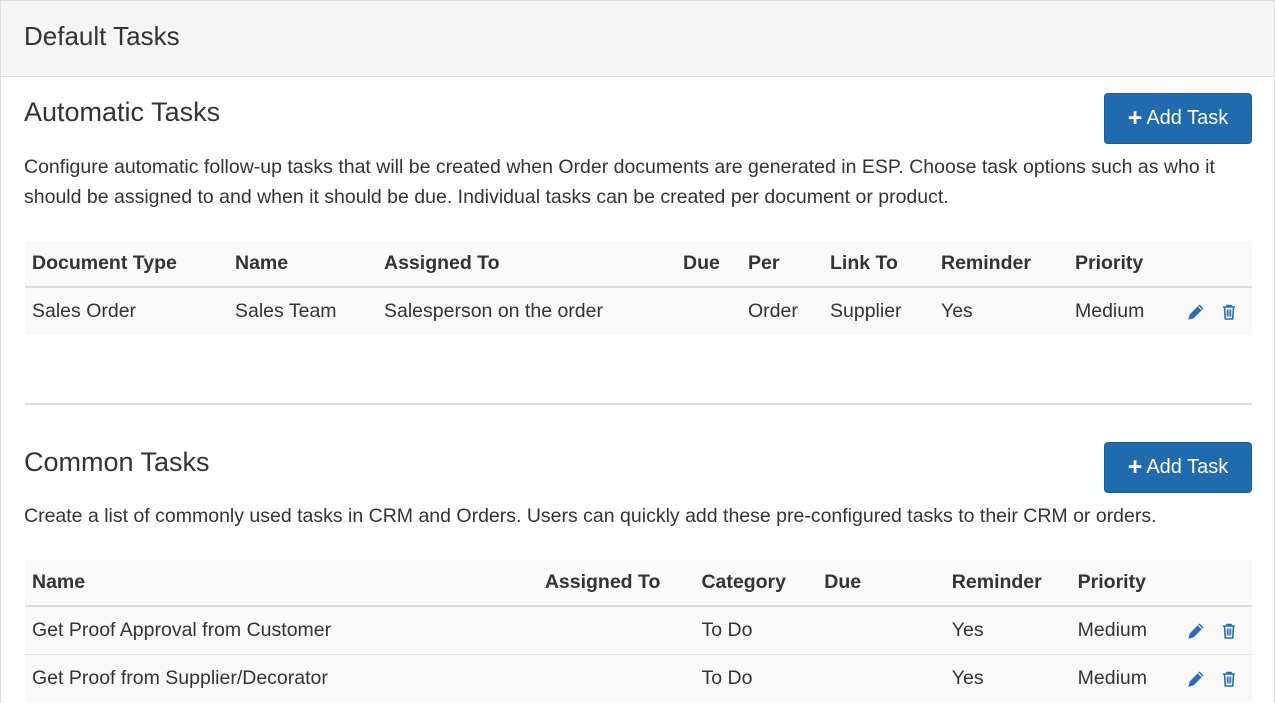  Describe the element at coordinates (117, 462) in the screenshot. I see `common-tasks-title: Common Tasks` at that location.